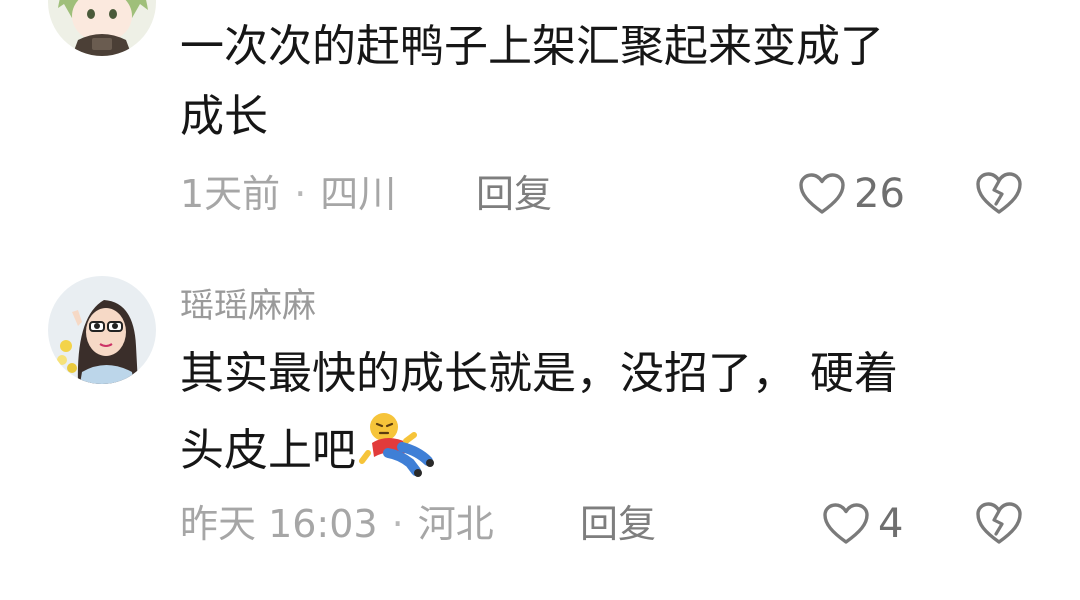 The width and height of the screenshot is (1080, 600). I want to click on comment-text-fragment: 头皮上吧, so click(268, 450).